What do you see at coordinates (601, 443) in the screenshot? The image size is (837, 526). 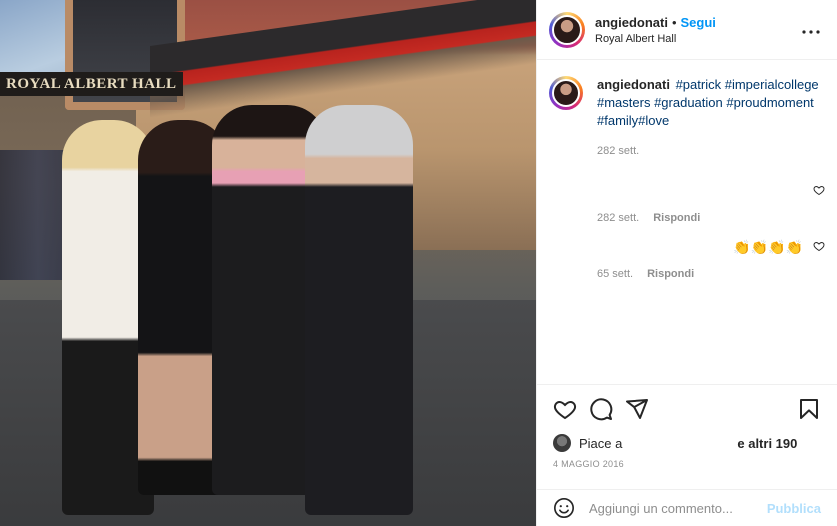 I see `likes-prefix: Piace a` at bounding box center [601, 443].